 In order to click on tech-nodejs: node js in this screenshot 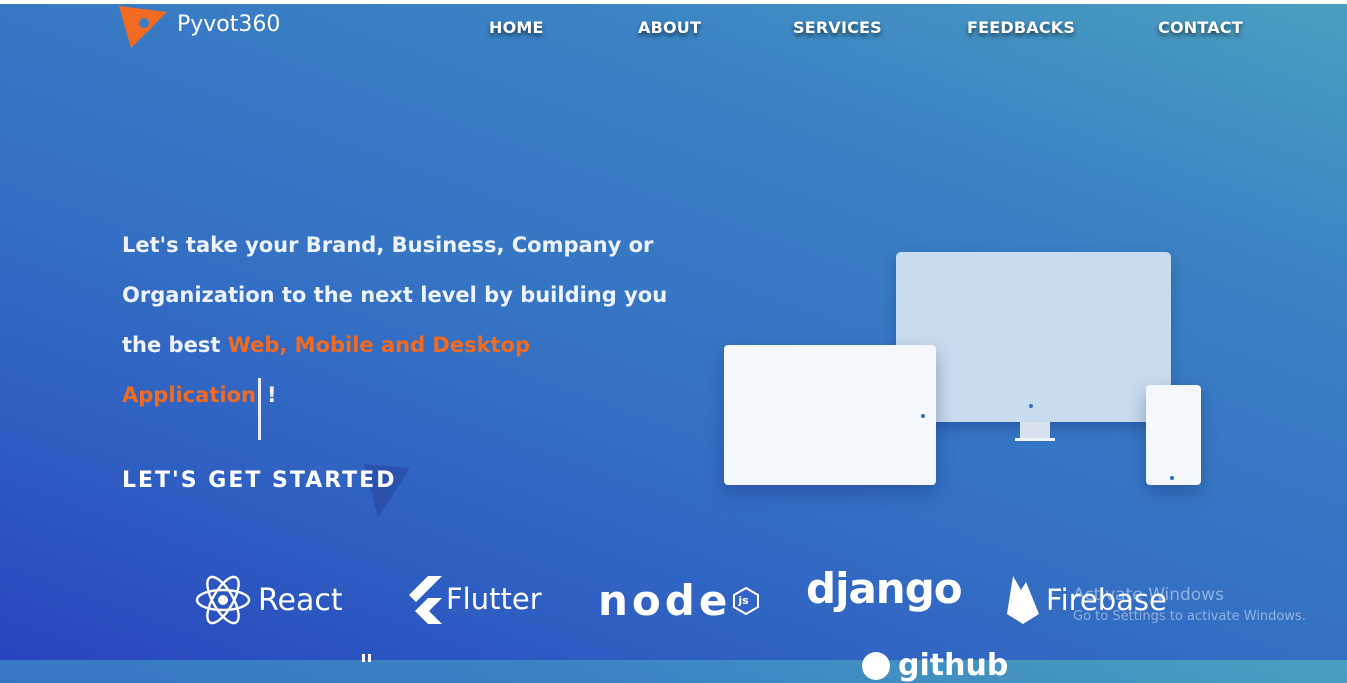, I will do `click(679, 600)`.